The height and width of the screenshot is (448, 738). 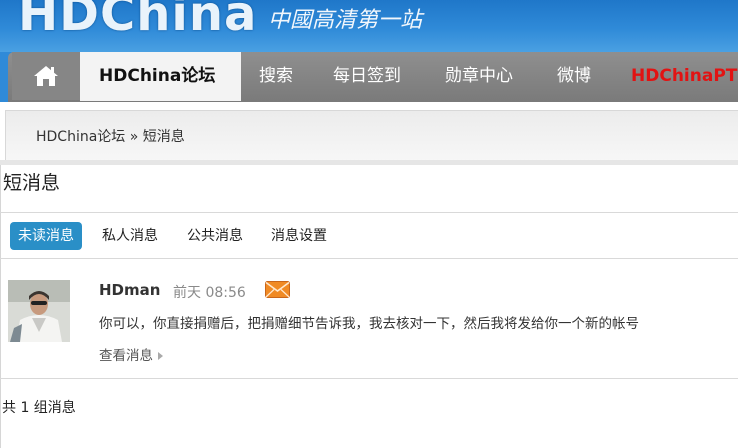 I want to click on main-nav: HDChina论坛 搜索 每日签到 勋章中心 微博 HDChinaPT, so click(x=373, y=77).